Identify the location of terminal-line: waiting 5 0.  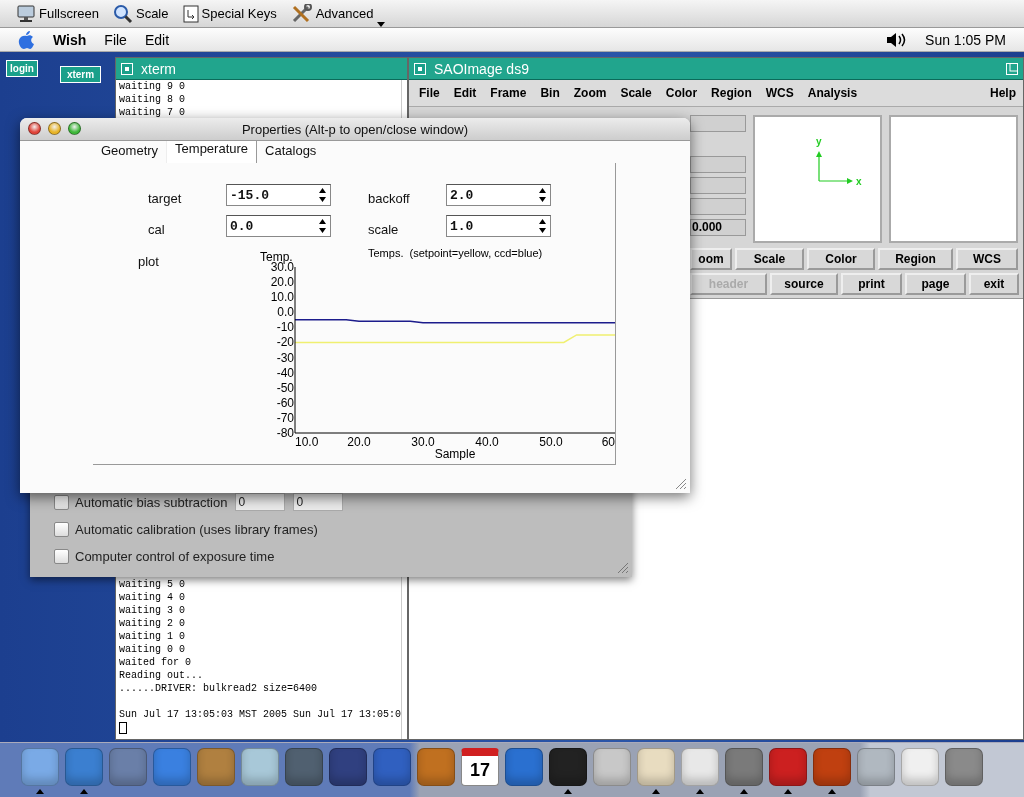
(152, 584).